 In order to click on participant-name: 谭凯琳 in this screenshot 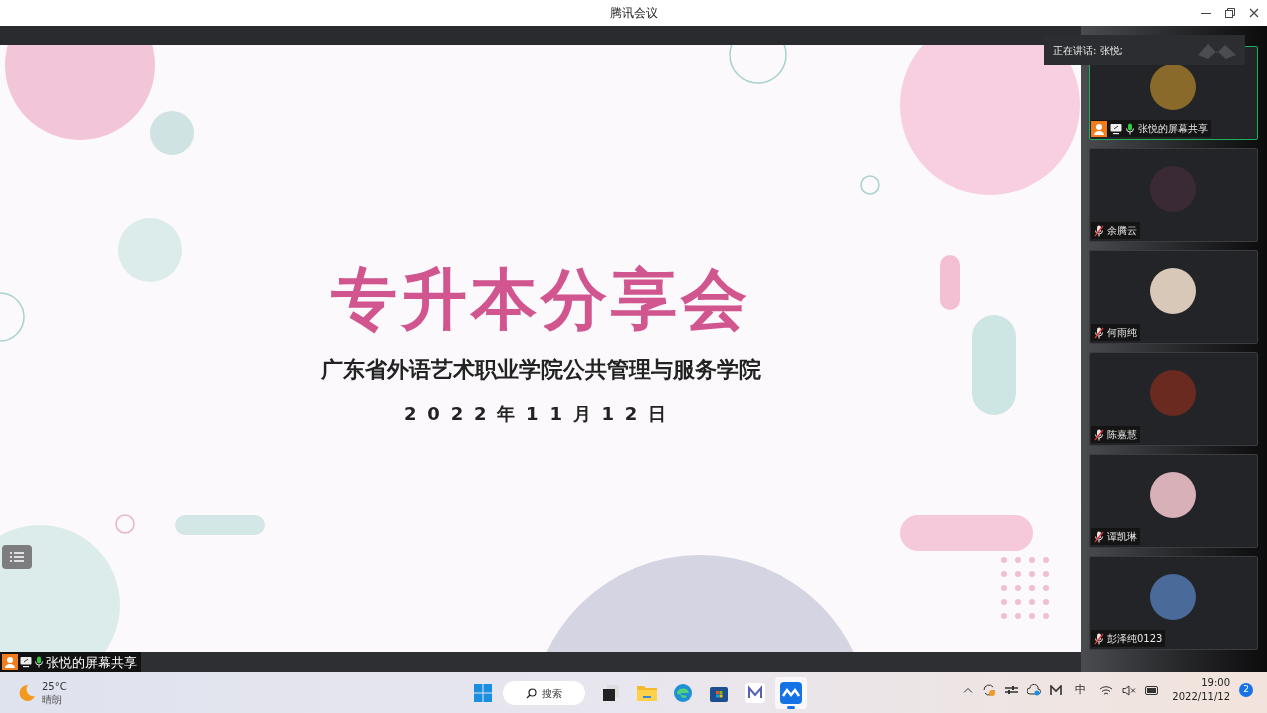, I will do `click(1122, 536)`.